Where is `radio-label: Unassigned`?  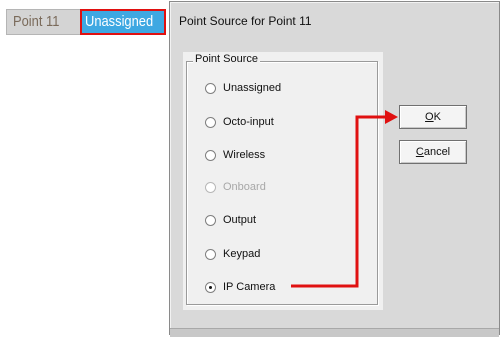
radio-label: Unassigned is located at coordinates (252, 88).